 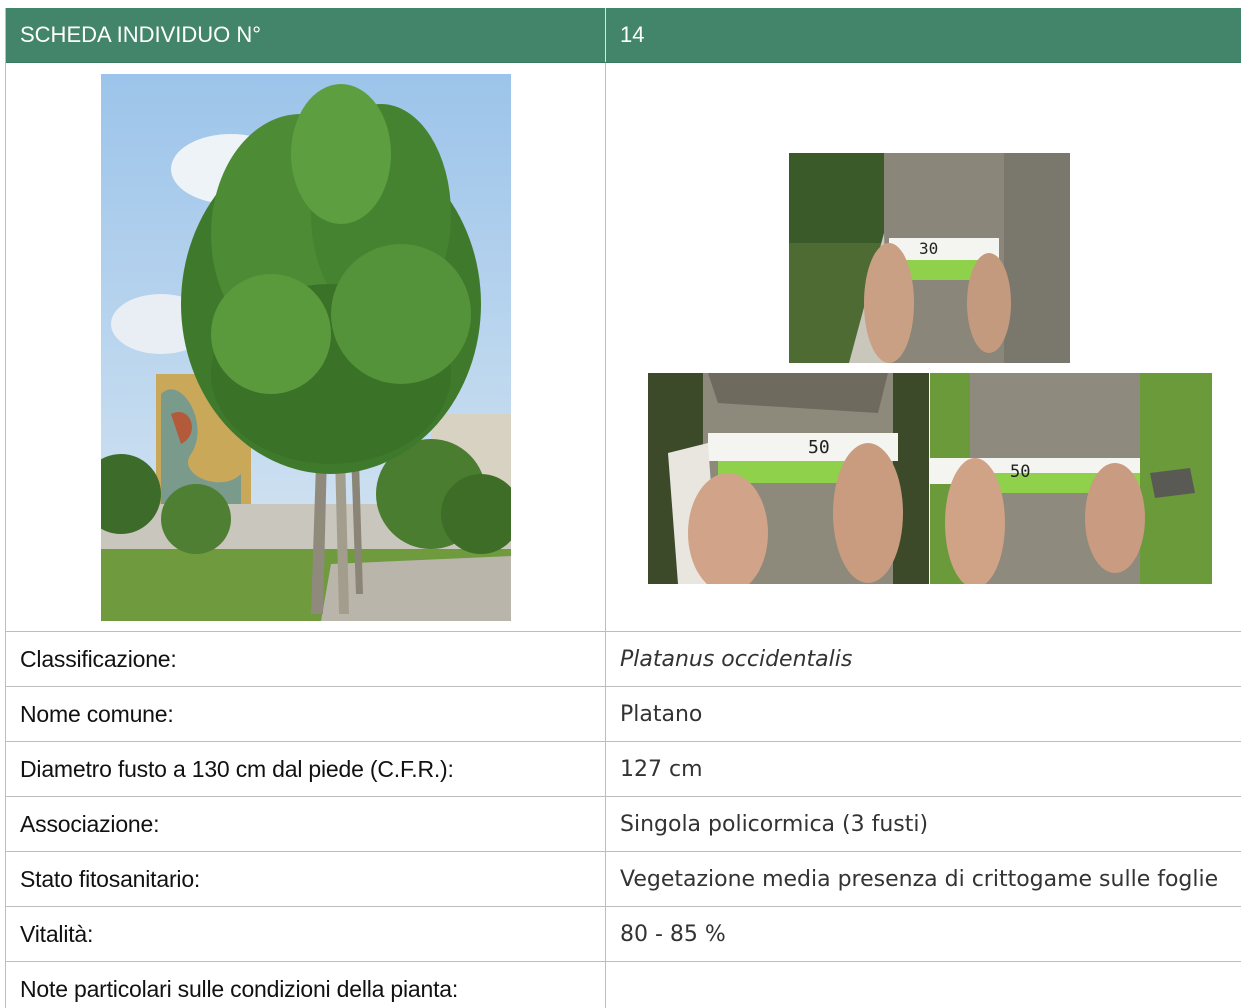 What do you see at coordinates (928, 248) in the screenshot?
I see `tape-number-1: 30` at bounding box center [928, 248].